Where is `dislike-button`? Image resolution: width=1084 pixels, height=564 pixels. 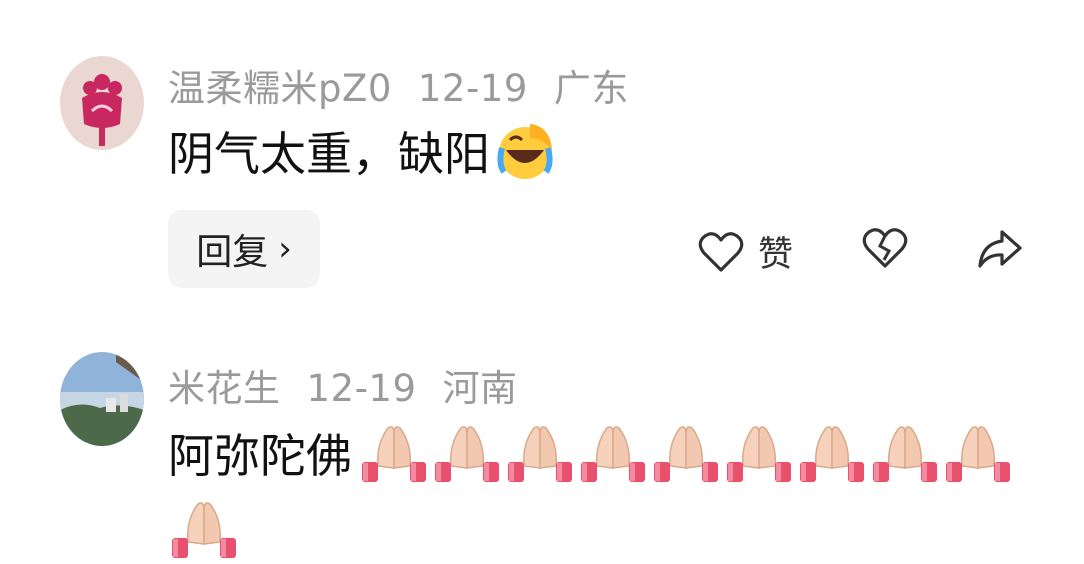 dislike-button is located at coordinates (885, 248).